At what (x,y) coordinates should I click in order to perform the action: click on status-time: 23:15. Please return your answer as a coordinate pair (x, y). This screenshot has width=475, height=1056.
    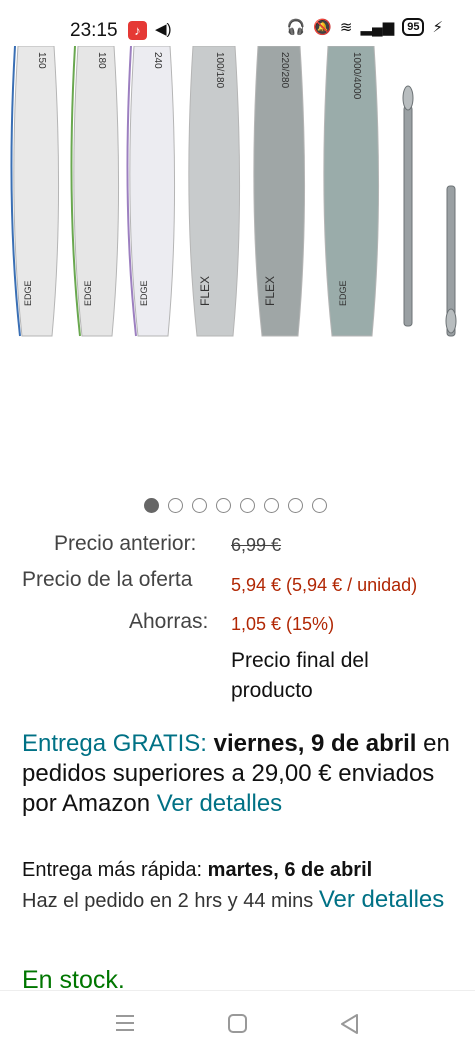
    Looking at the image, I should click on (94, 30).